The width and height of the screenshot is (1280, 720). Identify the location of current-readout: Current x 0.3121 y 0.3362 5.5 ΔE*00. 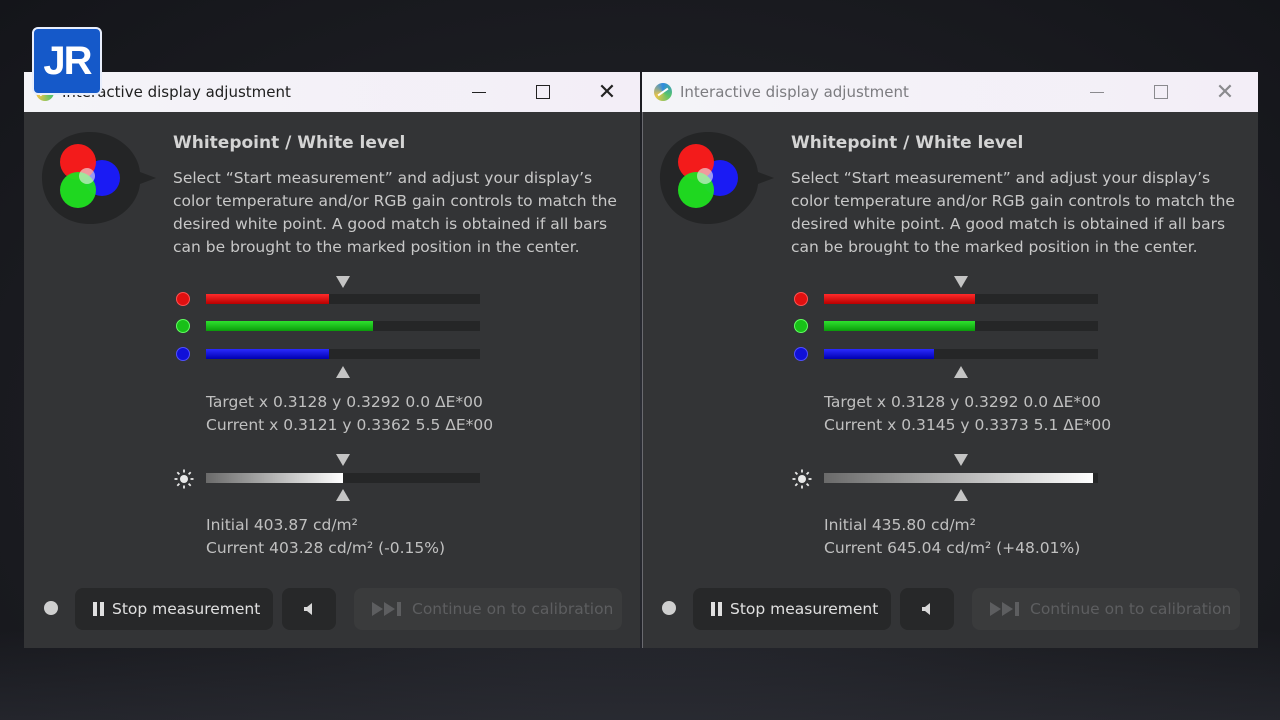
(350, 425).